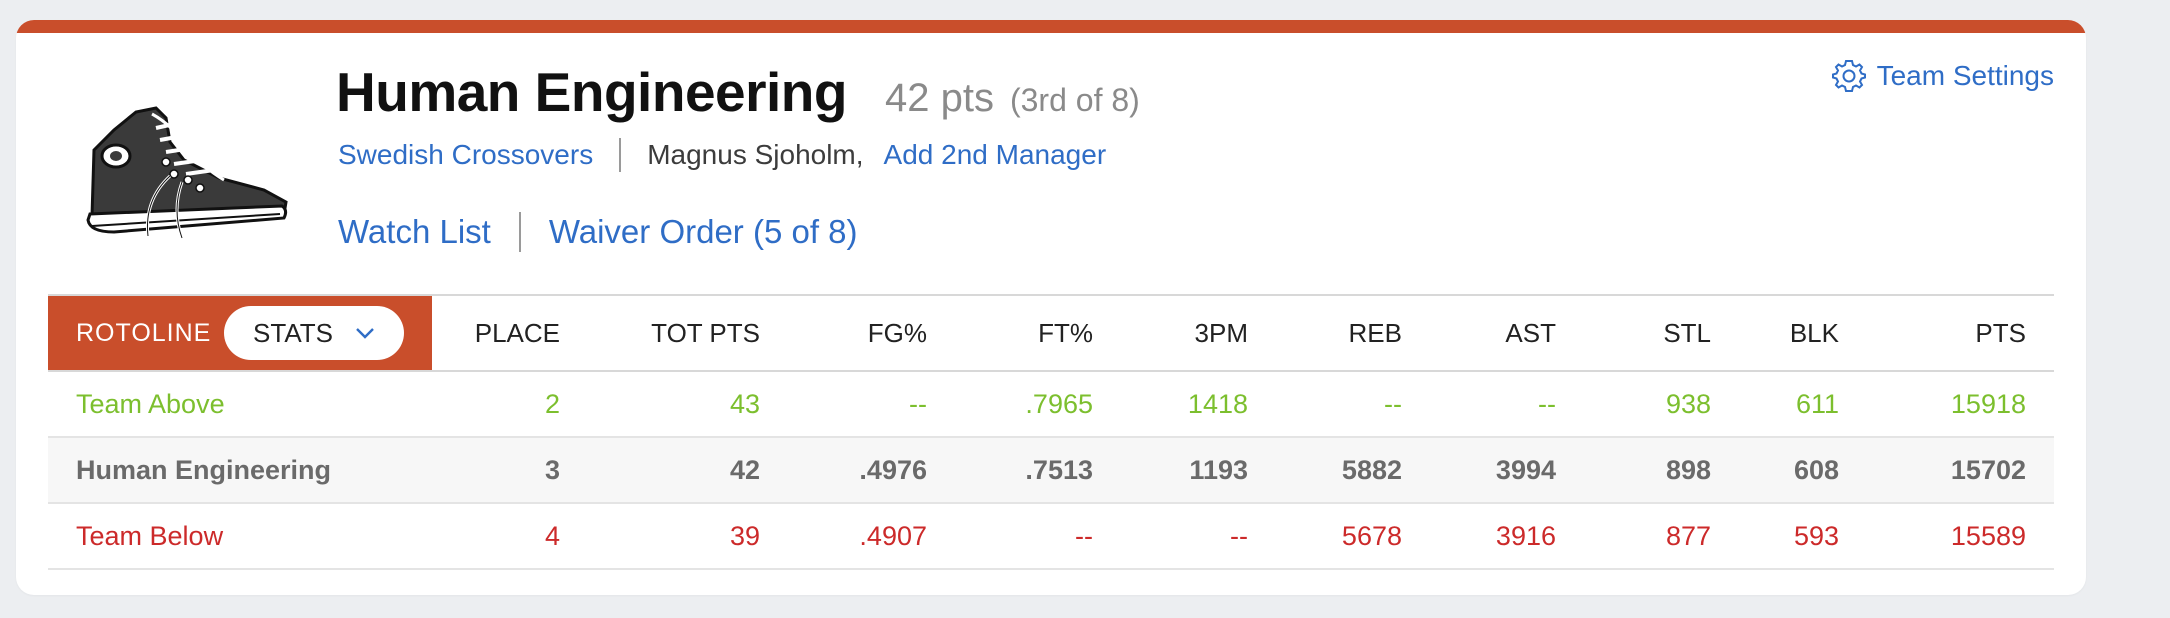  What do you see at coordinates (1371, 470) in the screenshot?
I see `cell-reb: 5882` at bounding box center [1371, 470].